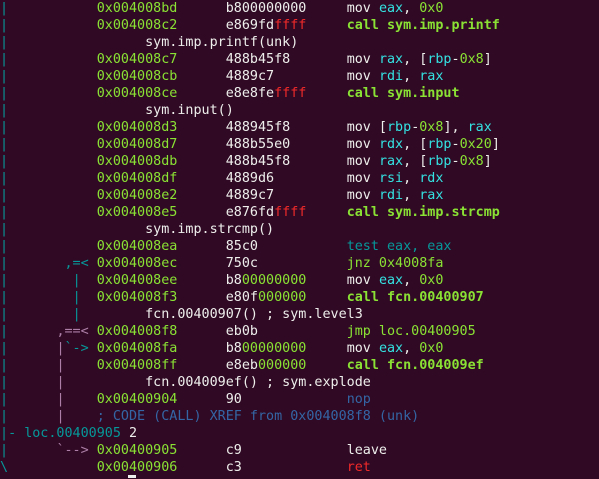 The width and height of the screenshot is (599, 479). I want to click on disasm-token: 0x00400904, so click(137, 399).